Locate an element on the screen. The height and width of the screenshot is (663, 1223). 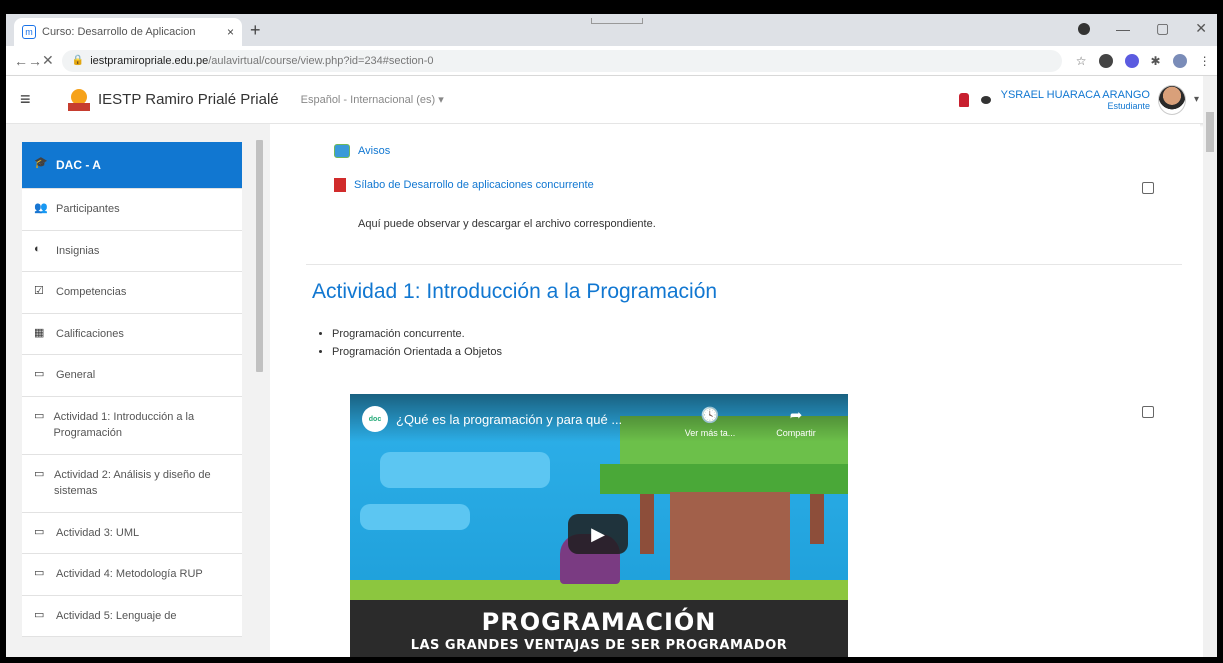
drawer-scrollbar is located at coordinates (259, 394).